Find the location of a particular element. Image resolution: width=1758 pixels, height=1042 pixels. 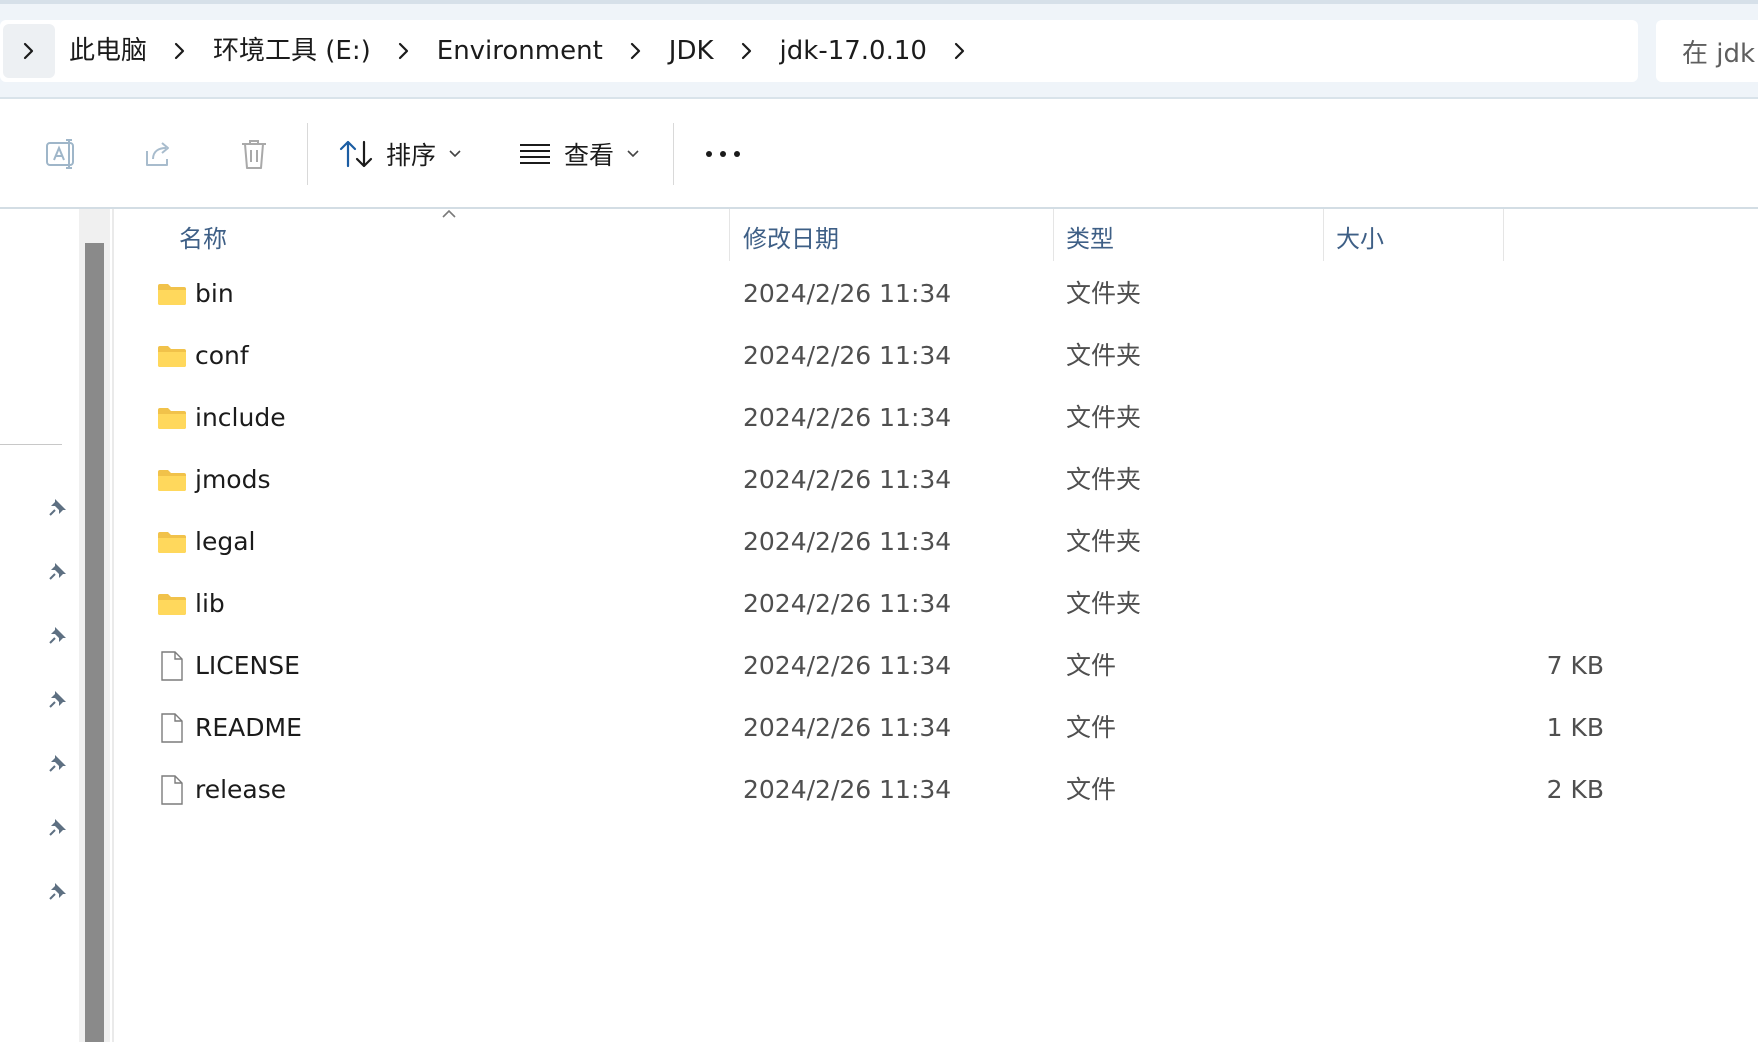

view-button: 查看 is located at coordinates (579, 154).